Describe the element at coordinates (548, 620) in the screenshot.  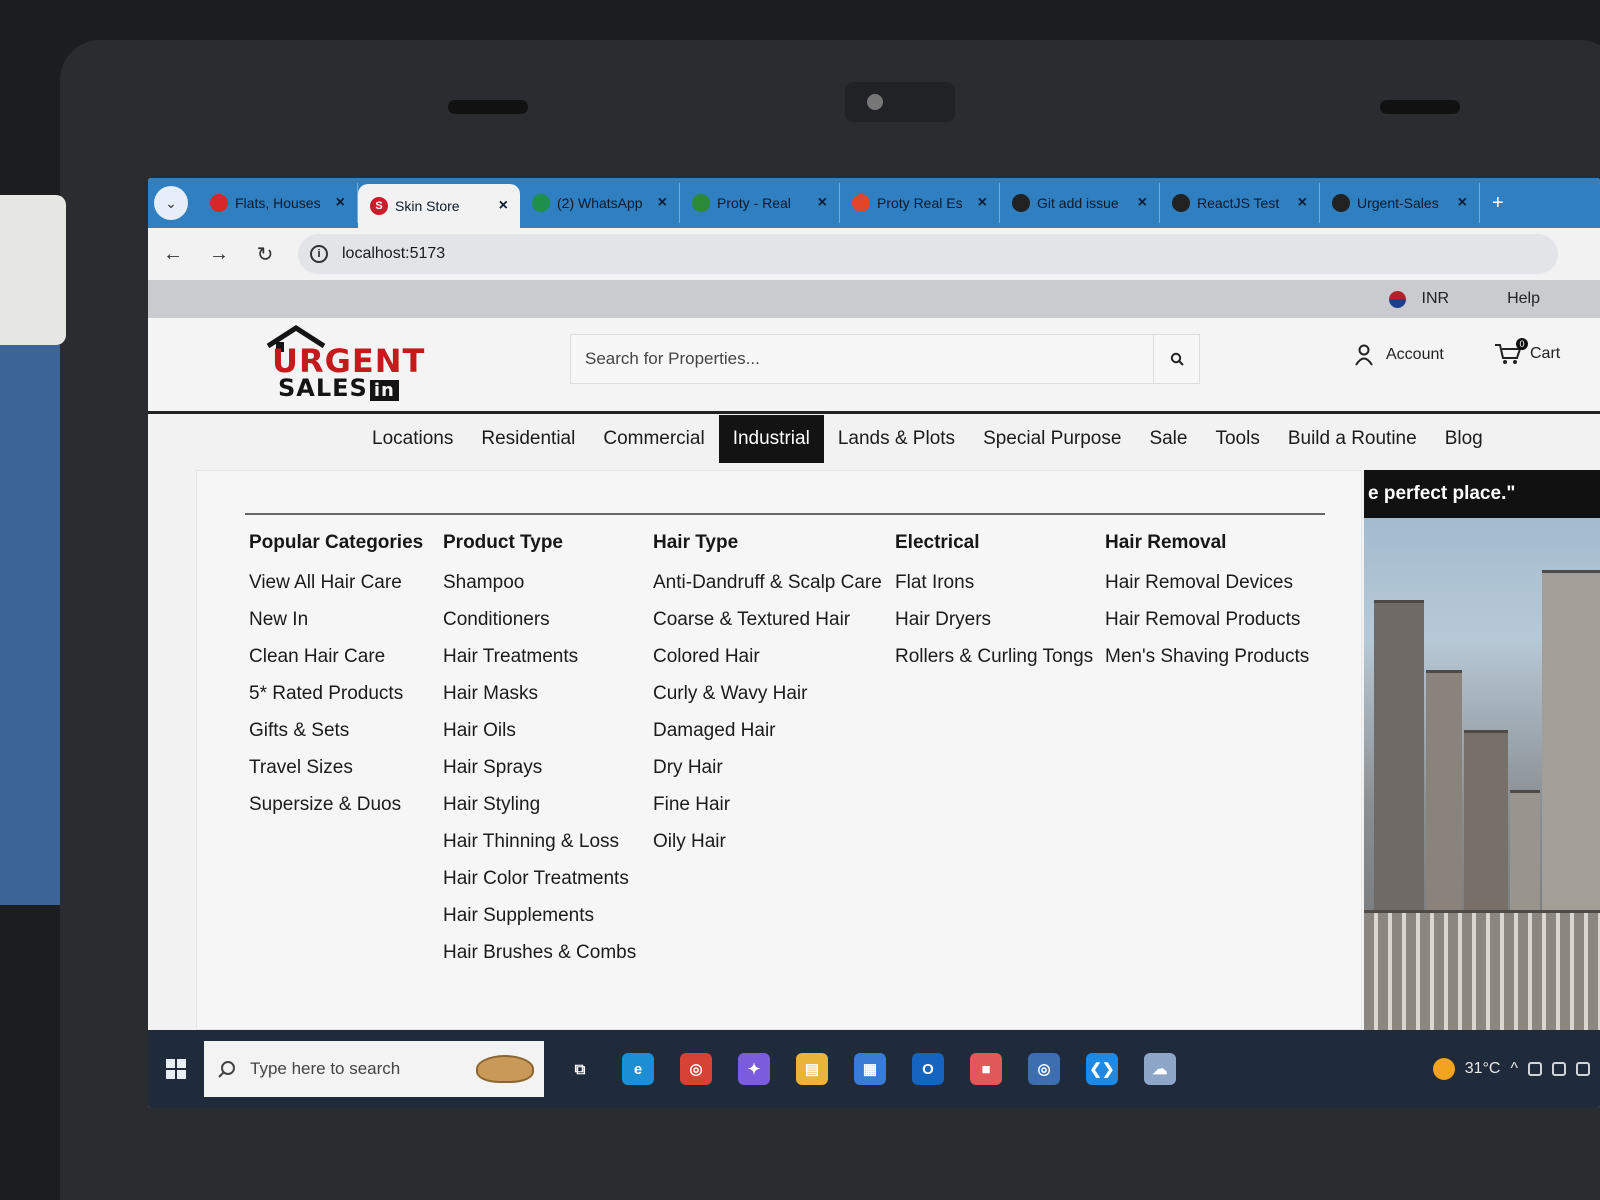
I see `mega-menu-link: Conditioners` at that location.